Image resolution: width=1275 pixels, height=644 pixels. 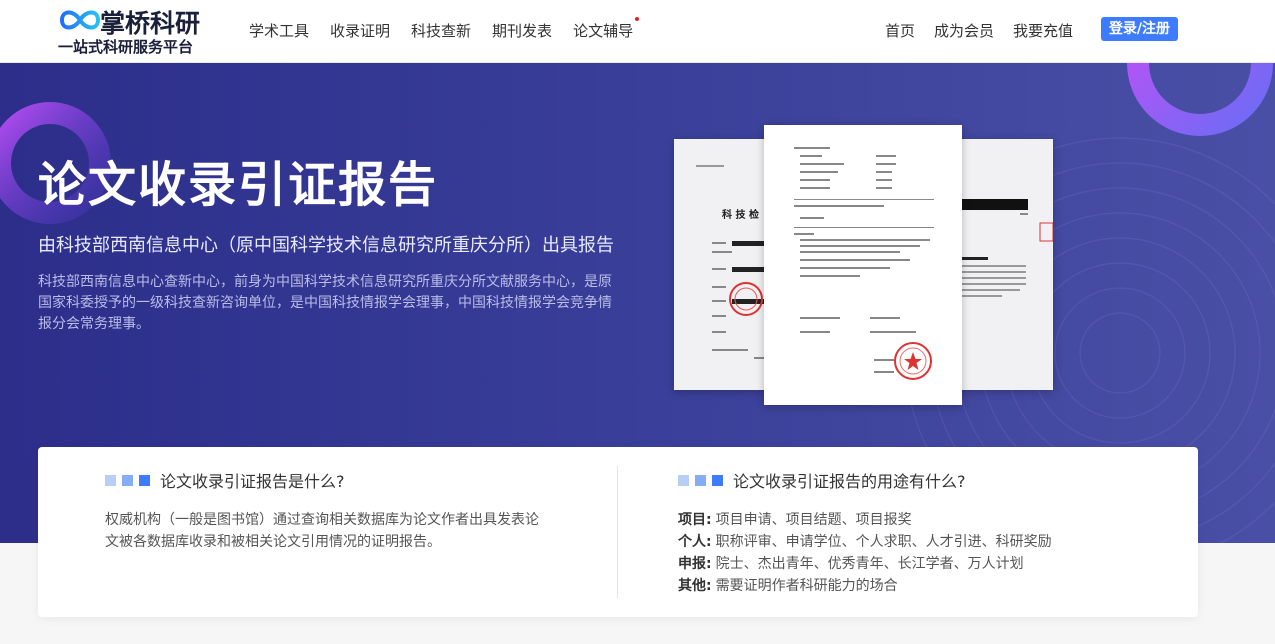 I want to click on uses-section-header: 论文收录引证报告的用途有什么?, so click(x=822, y=480).